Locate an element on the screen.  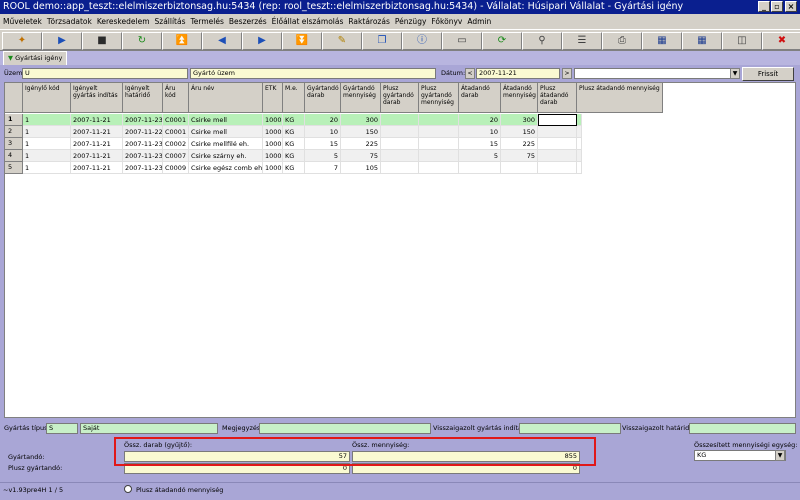
menu-penzugy: Pénzügy is located at coordinates (411, 21).